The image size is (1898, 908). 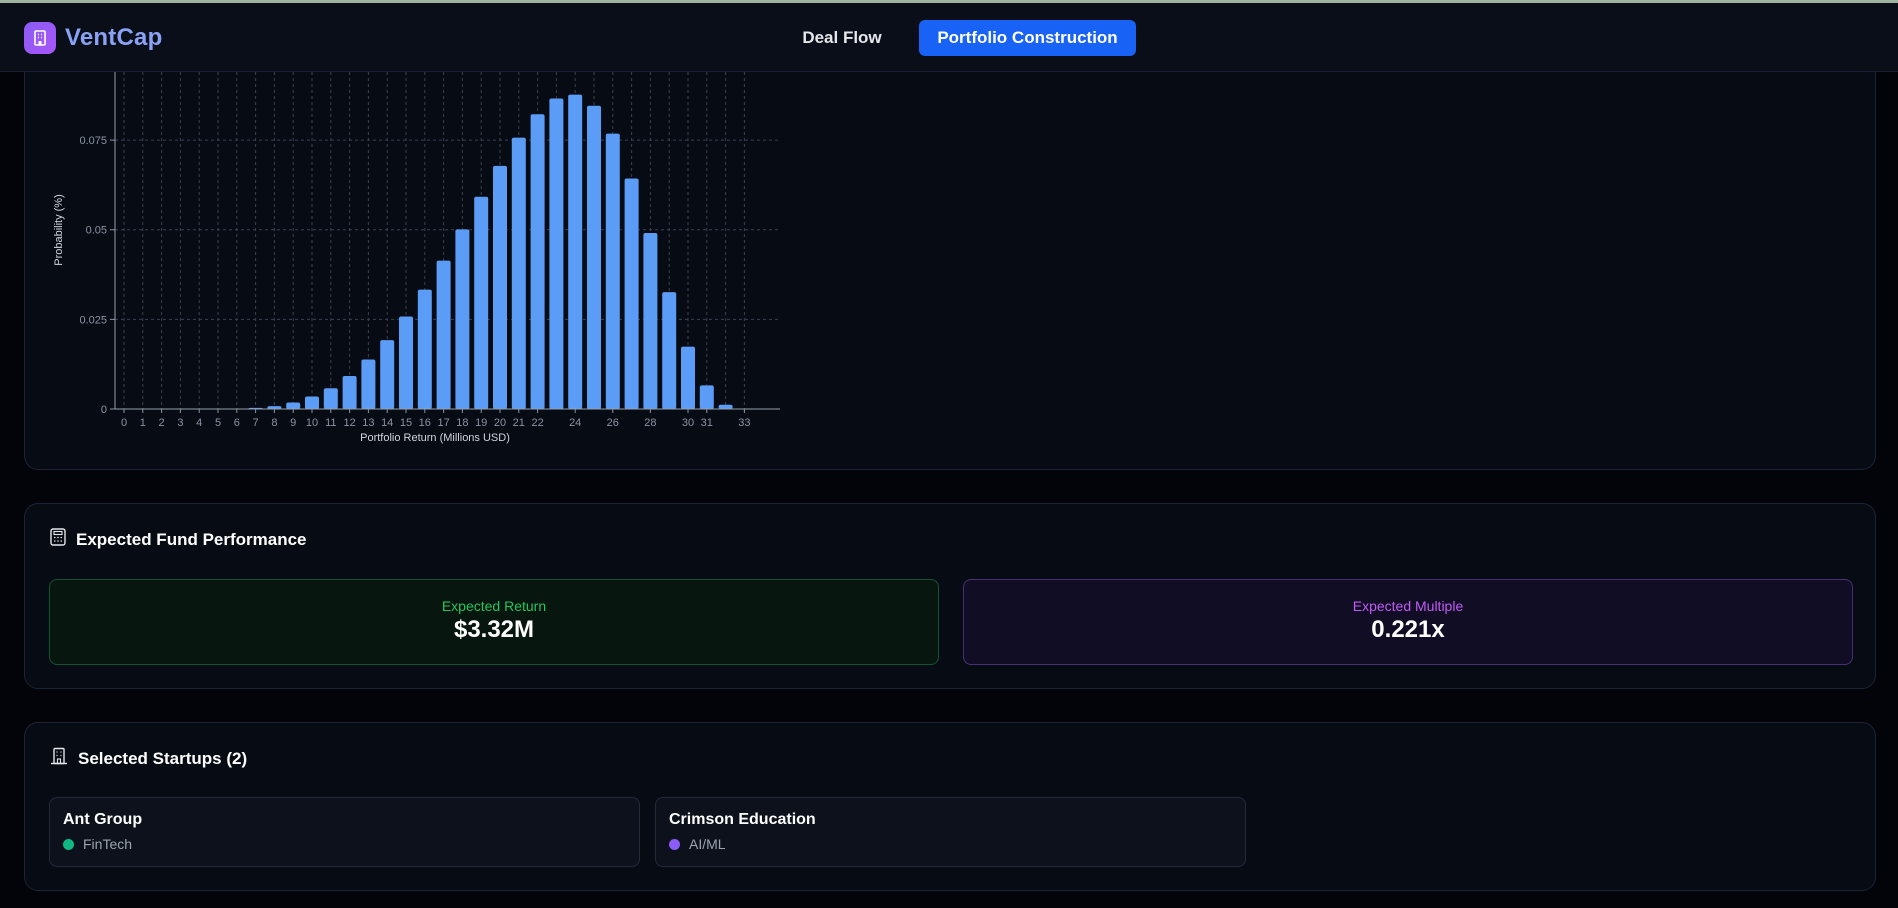 I want to click on expected-multiple-box: Expected Multiple 0.221x, so click(x=1408, y=622).